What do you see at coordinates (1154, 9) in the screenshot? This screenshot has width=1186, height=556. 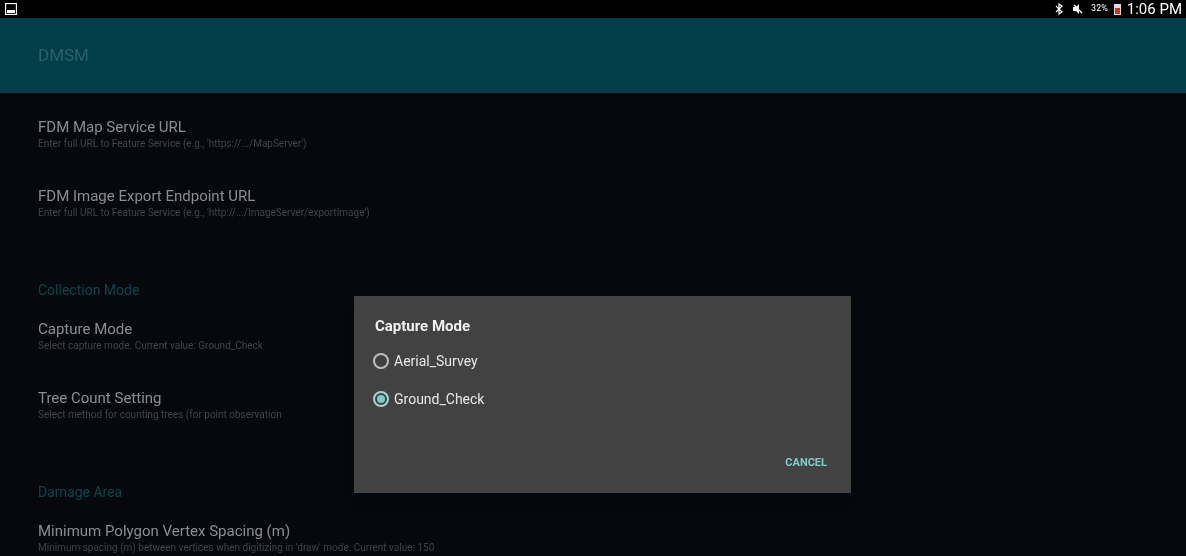 I see `clock: 1:06 PM` at bounding box center [1154, 9].